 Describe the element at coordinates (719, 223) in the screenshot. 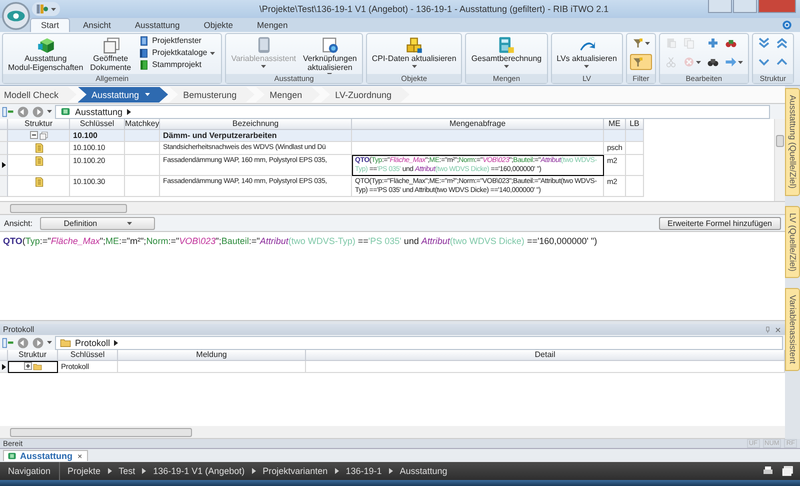

I see `add-formula-button: Erweiterte Formel hinzufügen` at that location.